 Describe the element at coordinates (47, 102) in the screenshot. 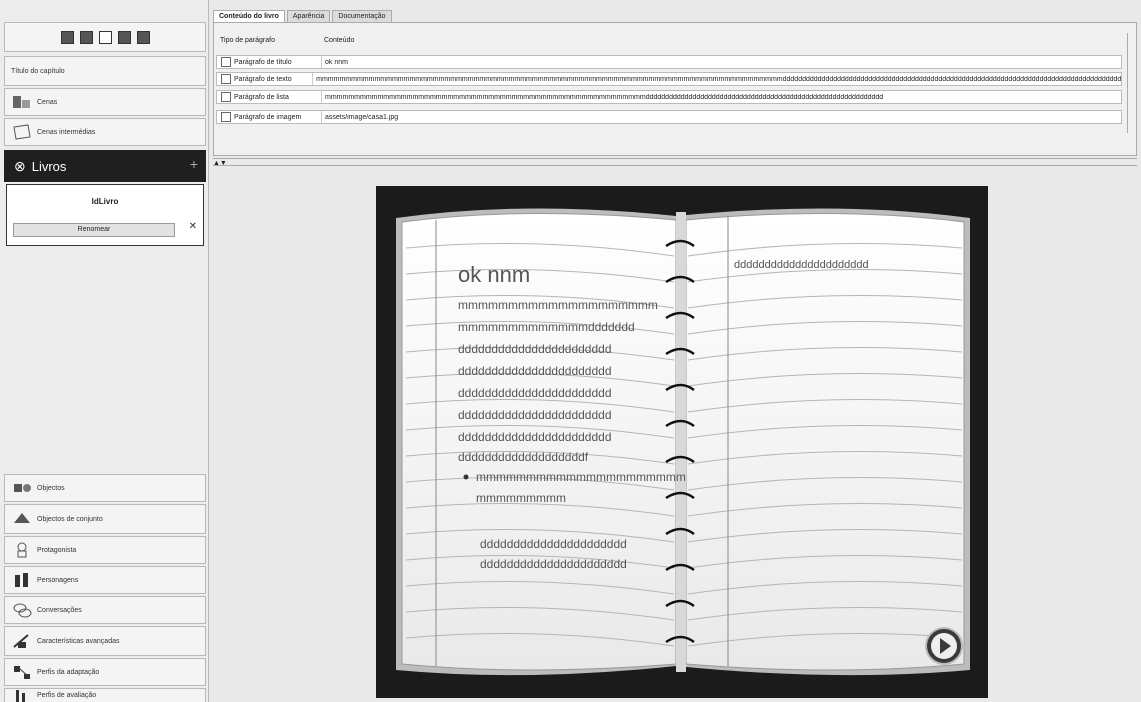

I see `sidebar-item-label: Cenas` at that location.